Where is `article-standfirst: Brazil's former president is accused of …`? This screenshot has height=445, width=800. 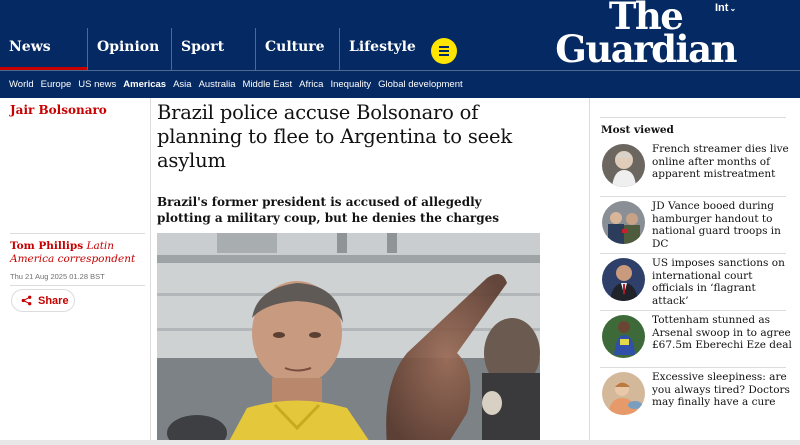 article-standfirst: Brazil's former president is accused of … is located at coordinates (328, 210).